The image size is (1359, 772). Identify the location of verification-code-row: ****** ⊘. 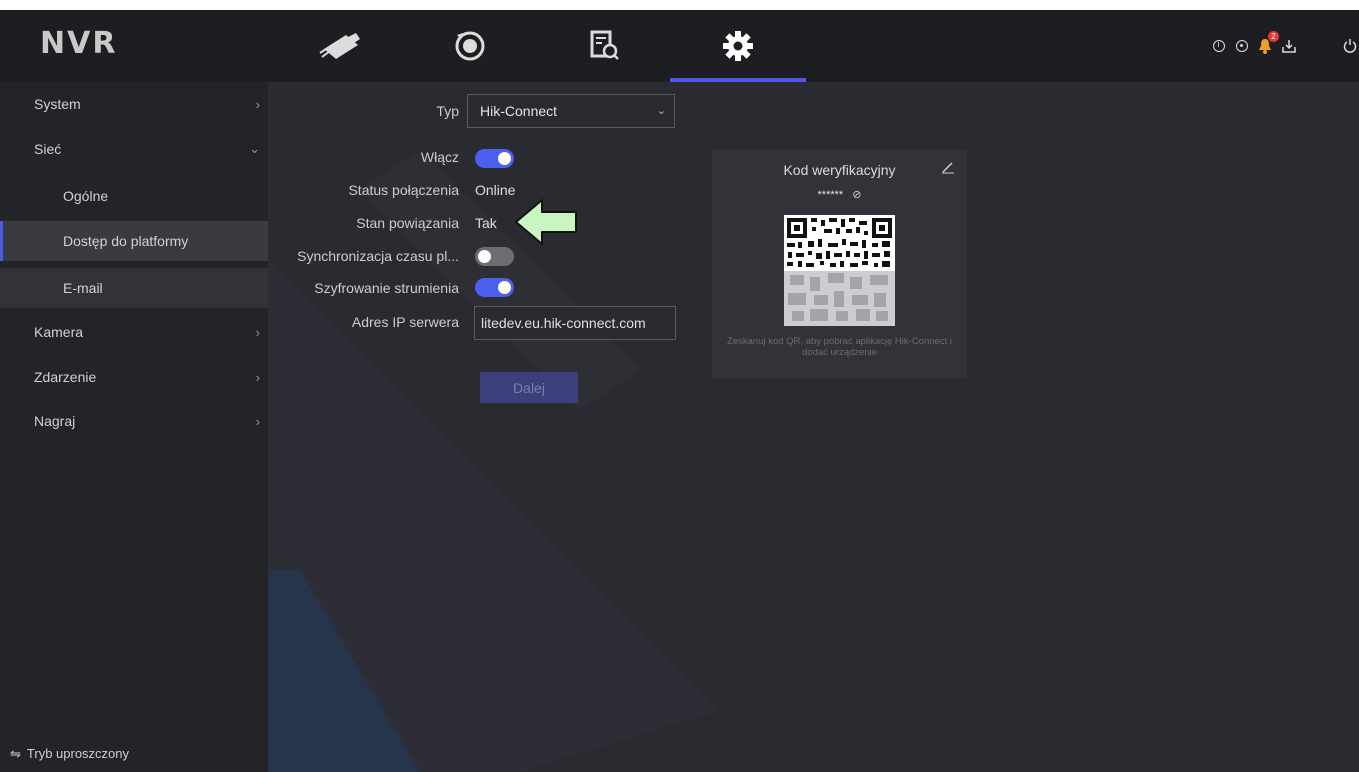
(839, 194).